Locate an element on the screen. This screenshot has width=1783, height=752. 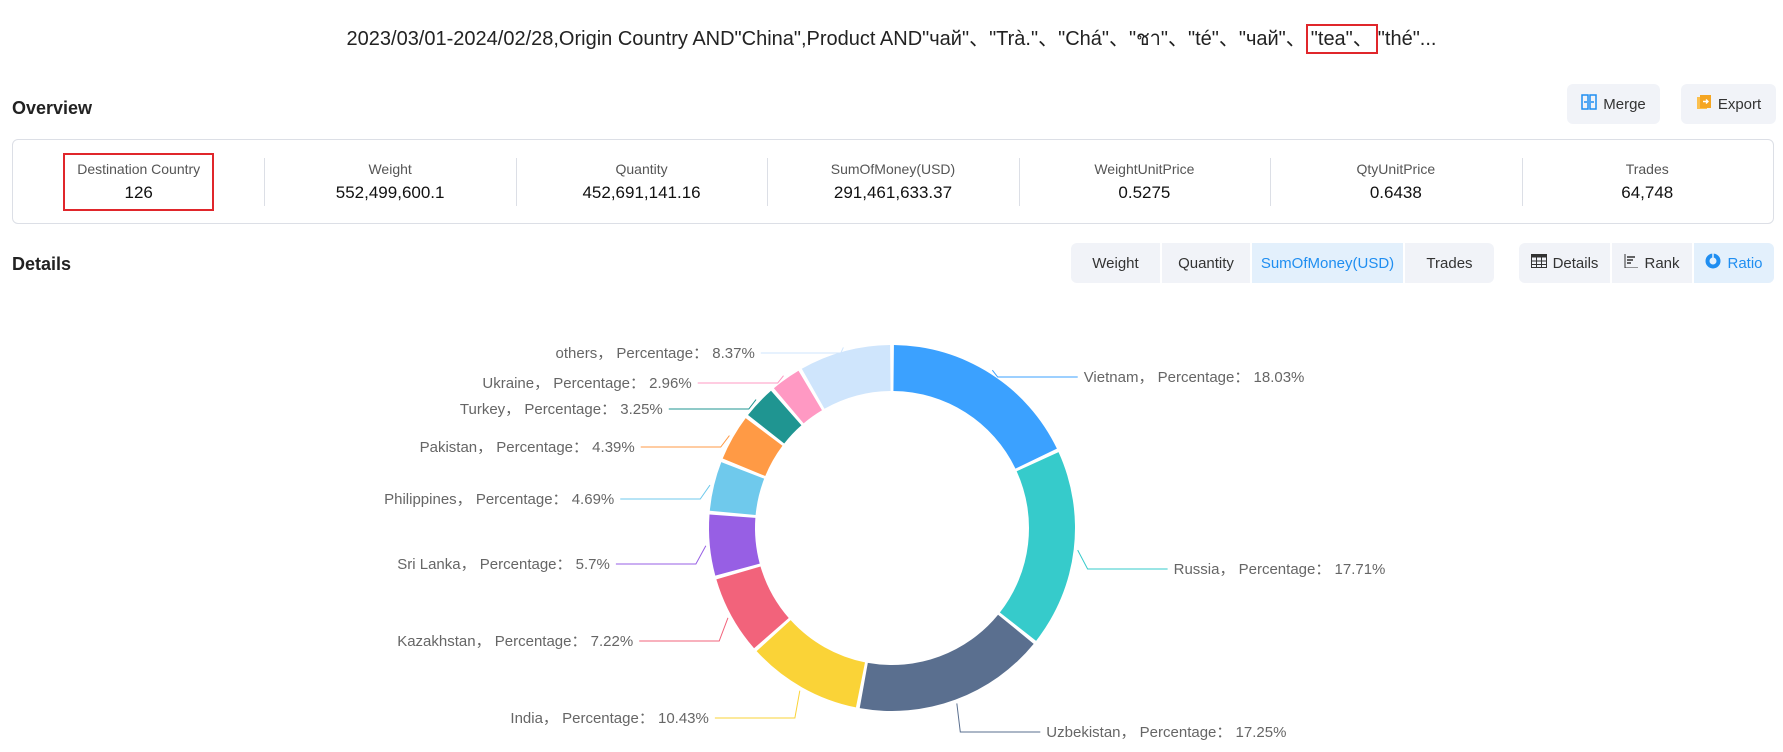
merge-button: Merge is located at coordinates (1613, 104).